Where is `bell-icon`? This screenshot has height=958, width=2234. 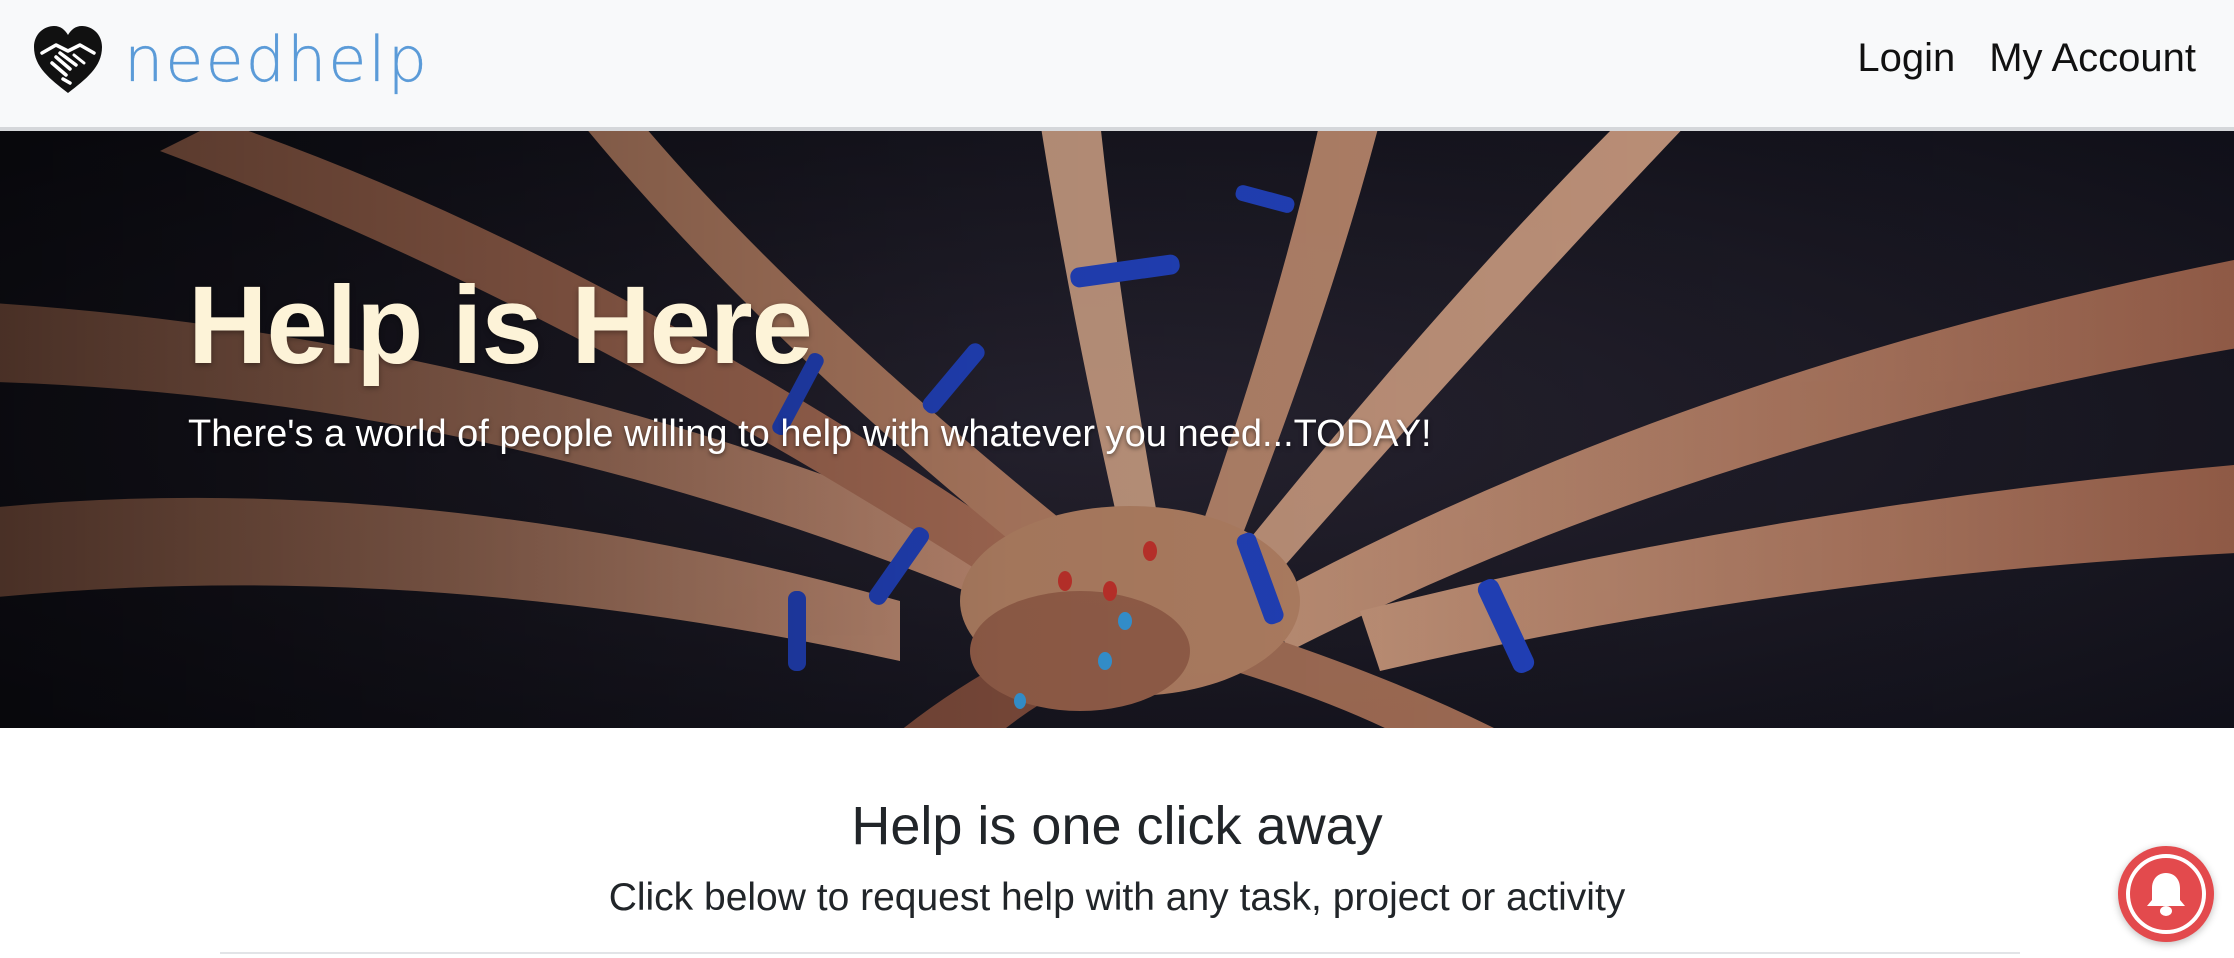
bell-icon is located at coordinates (2166, 894).